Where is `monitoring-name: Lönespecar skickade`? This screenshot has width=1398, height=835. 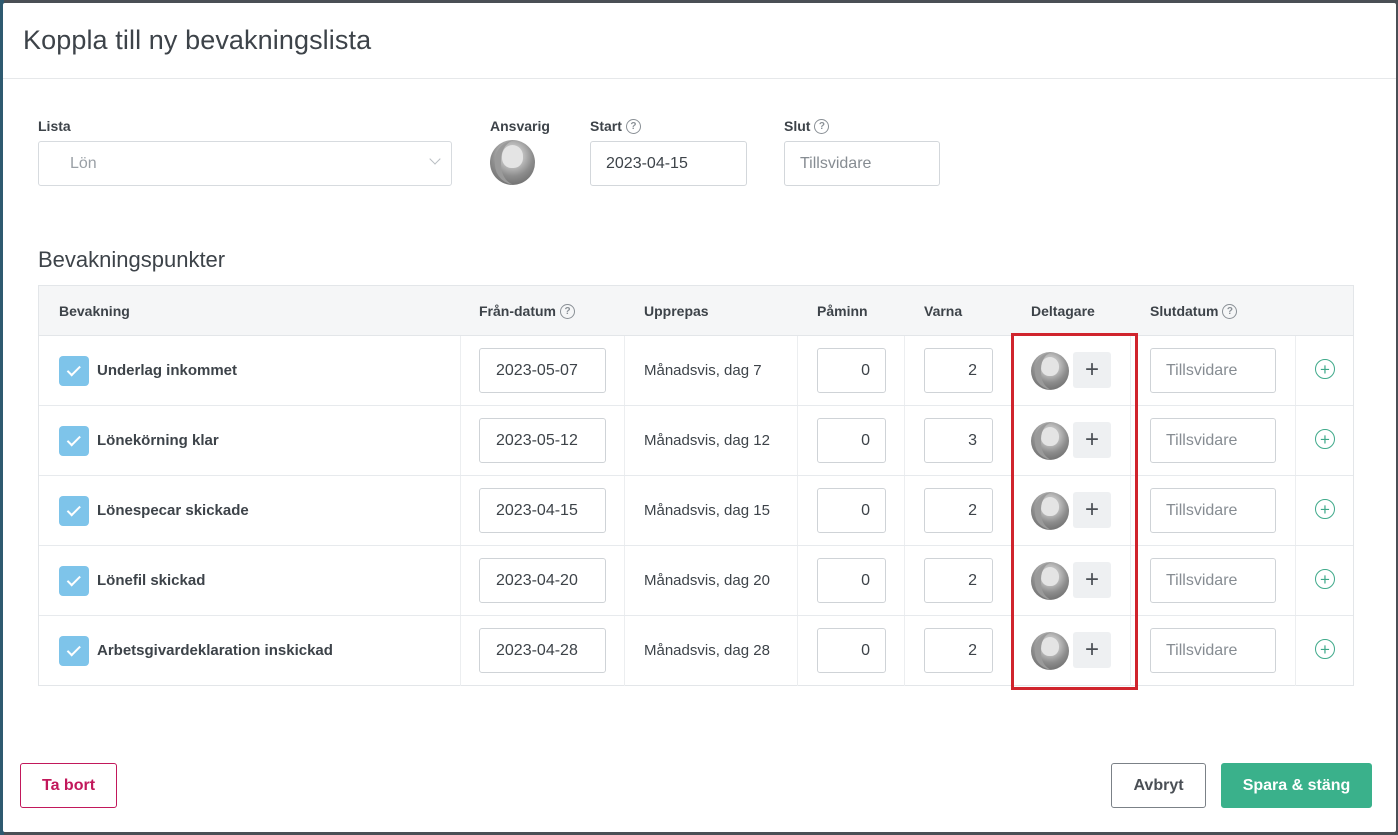
monitoring-name: Lönespecar skickade is located at coordinates (173, 510).